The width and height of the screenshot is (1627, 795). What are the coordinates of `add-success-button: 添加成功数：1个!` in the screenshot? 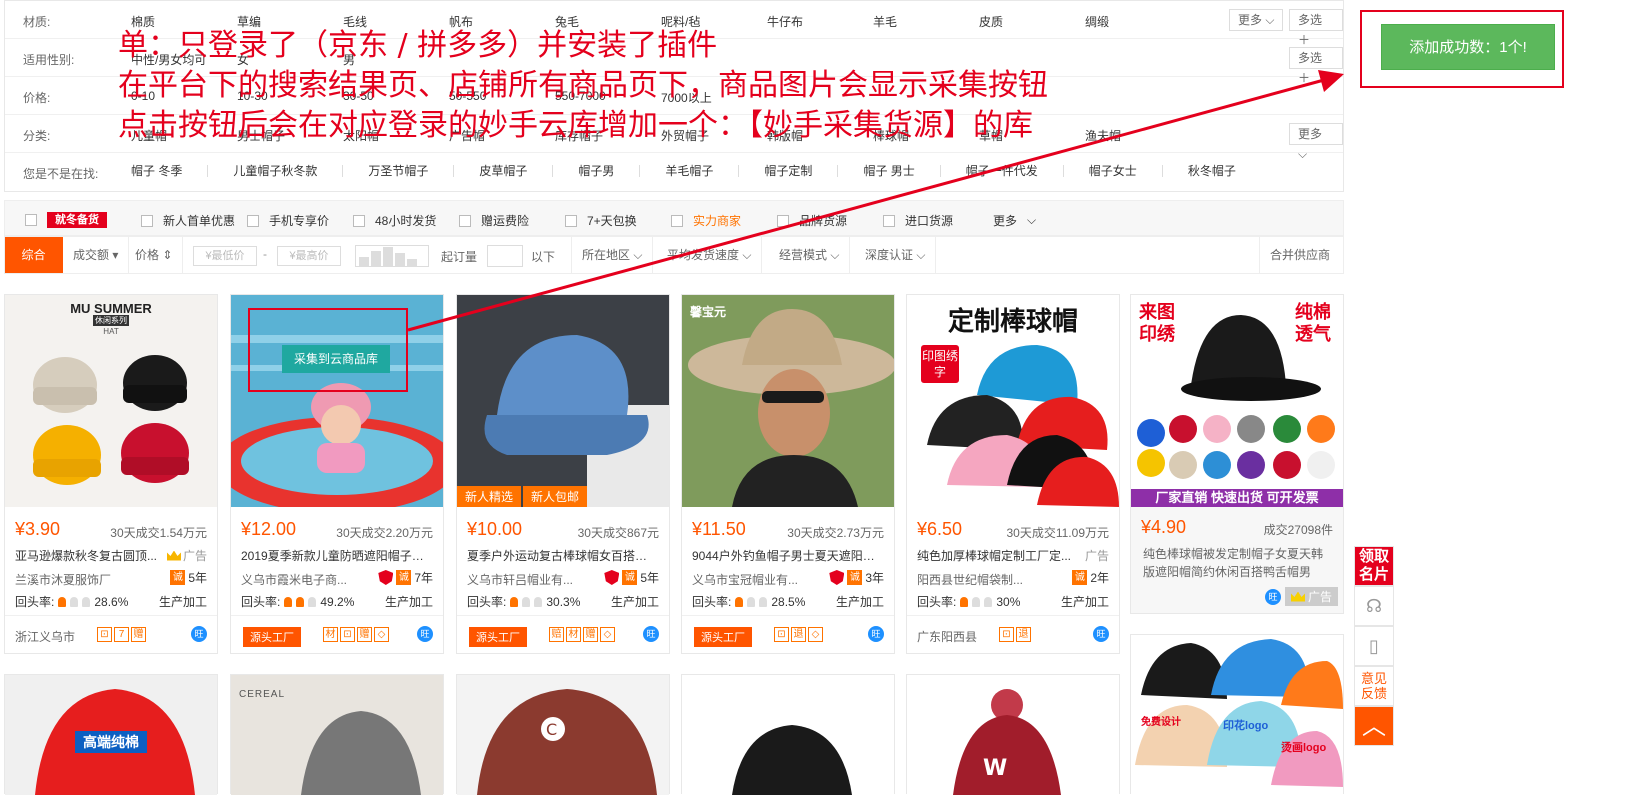 It's located at (1468, 47).